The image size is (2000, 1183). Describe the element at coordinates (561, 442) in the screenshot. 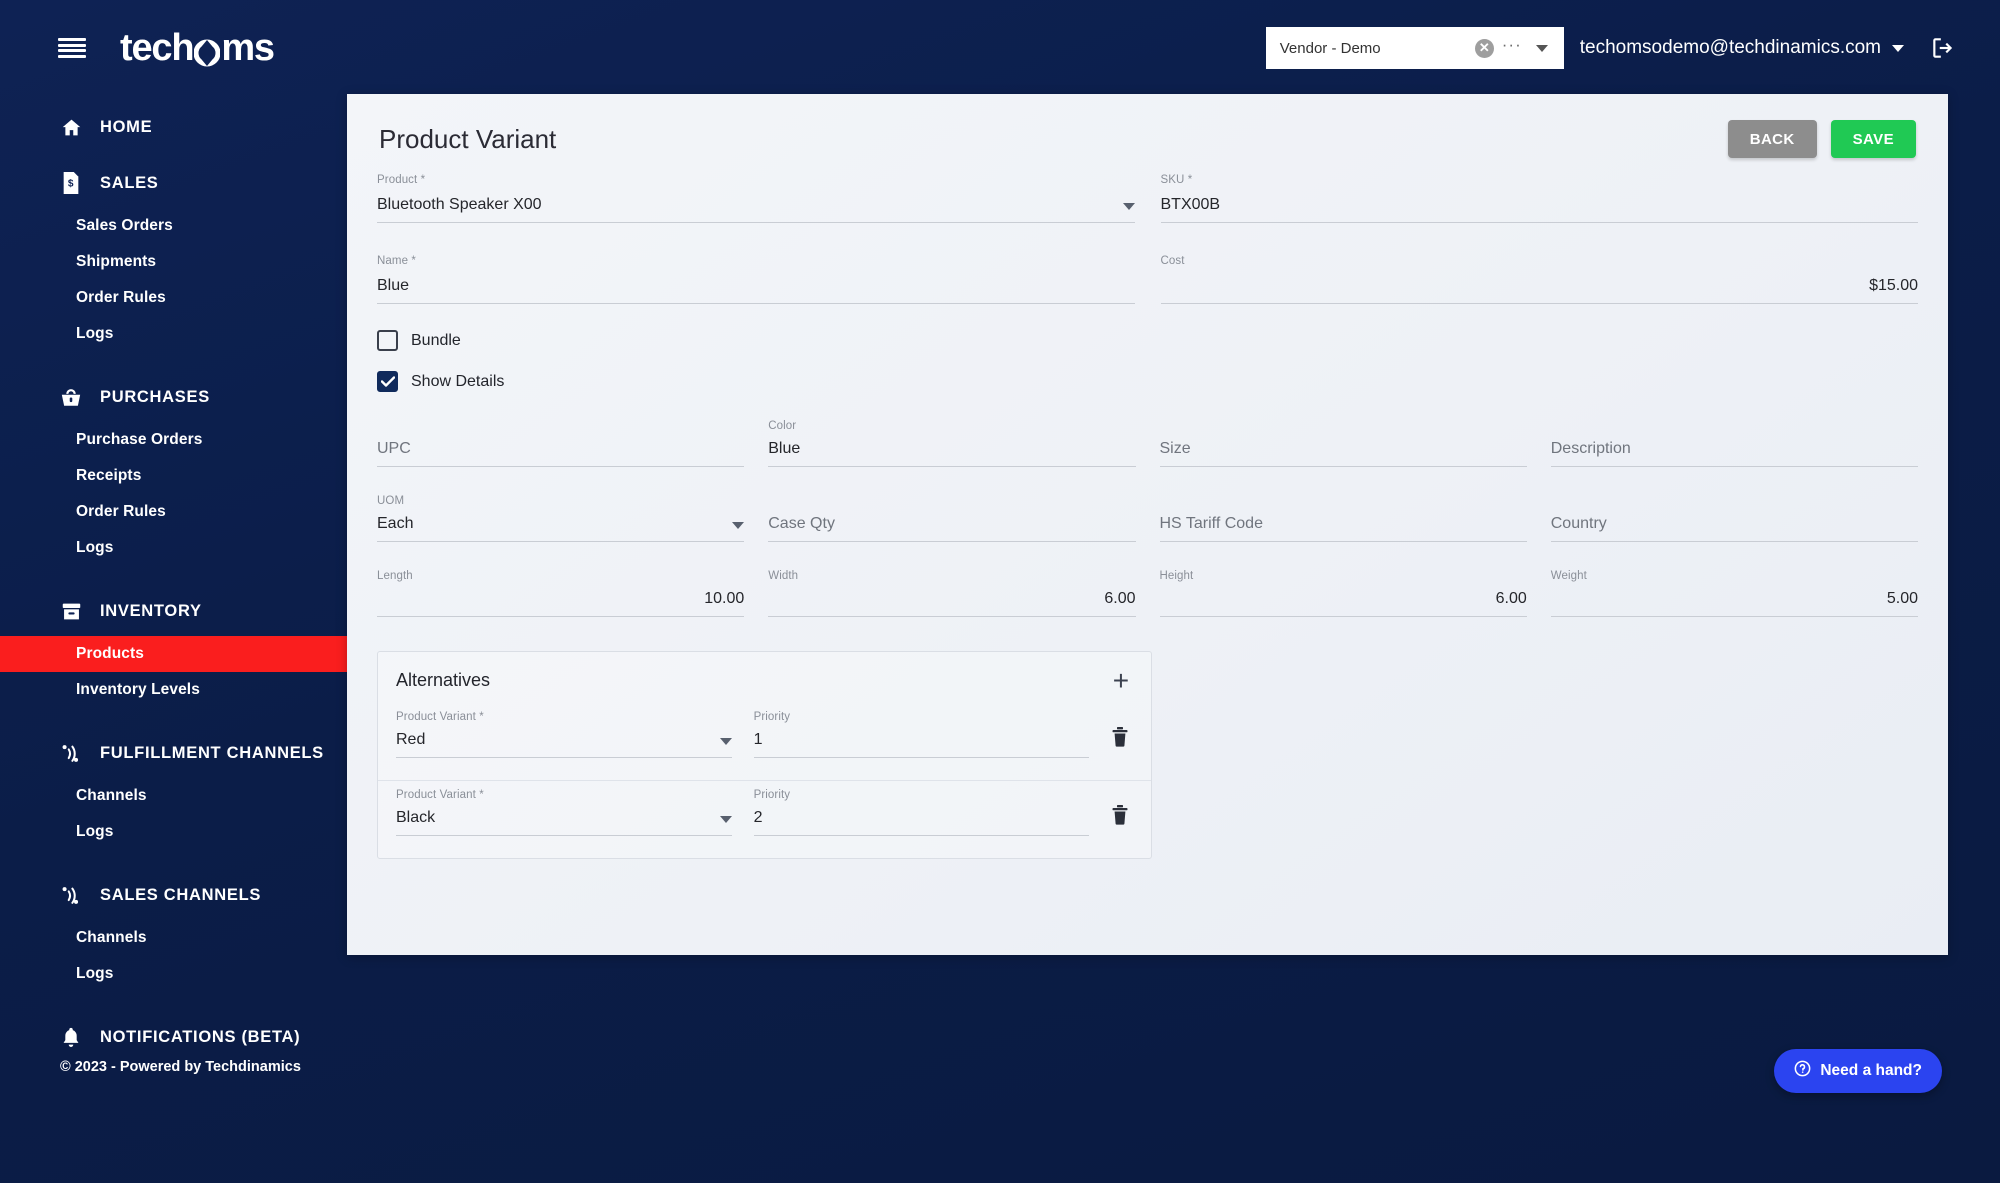

I see `upc-field: UPC` at that location.